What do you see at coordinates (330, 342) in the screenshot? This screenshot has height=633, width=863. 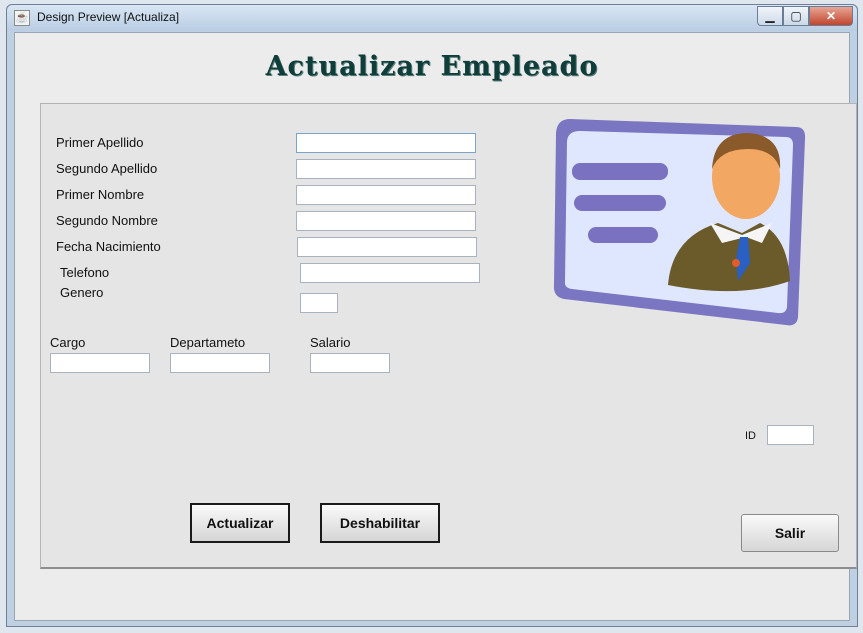 I see `salario-label: Salario` at bounding box center [330, 342].